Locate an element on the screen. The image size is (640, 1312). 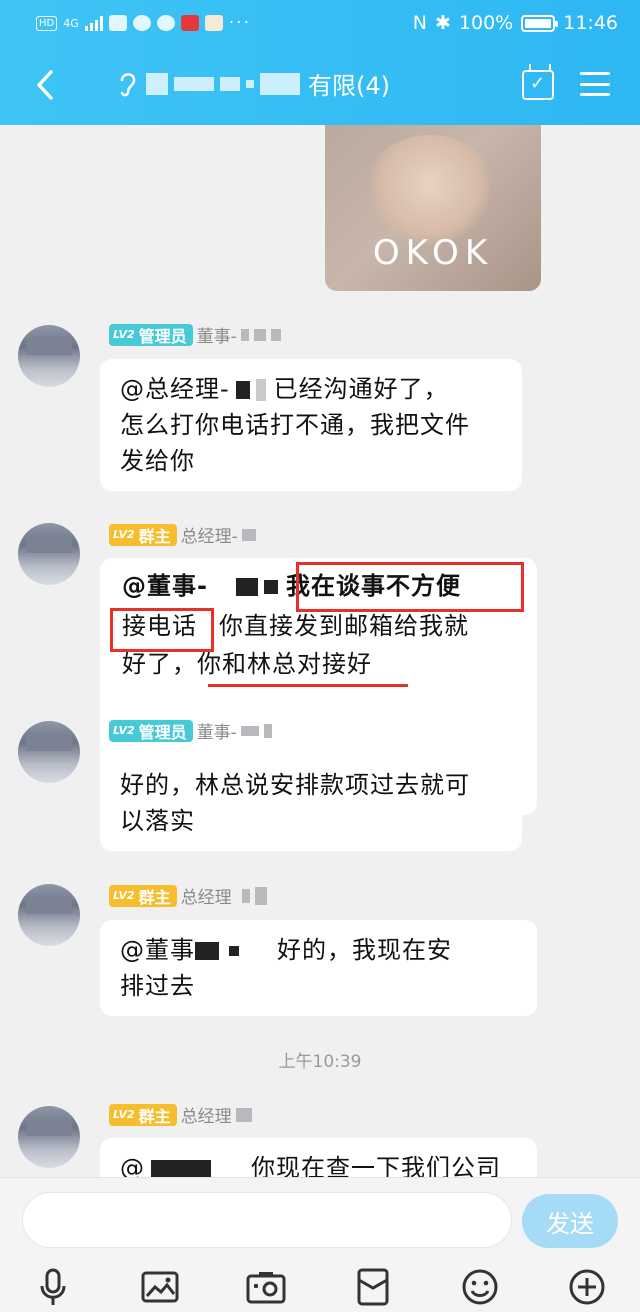
microphone-icon is located at coordinates (53, 1287).